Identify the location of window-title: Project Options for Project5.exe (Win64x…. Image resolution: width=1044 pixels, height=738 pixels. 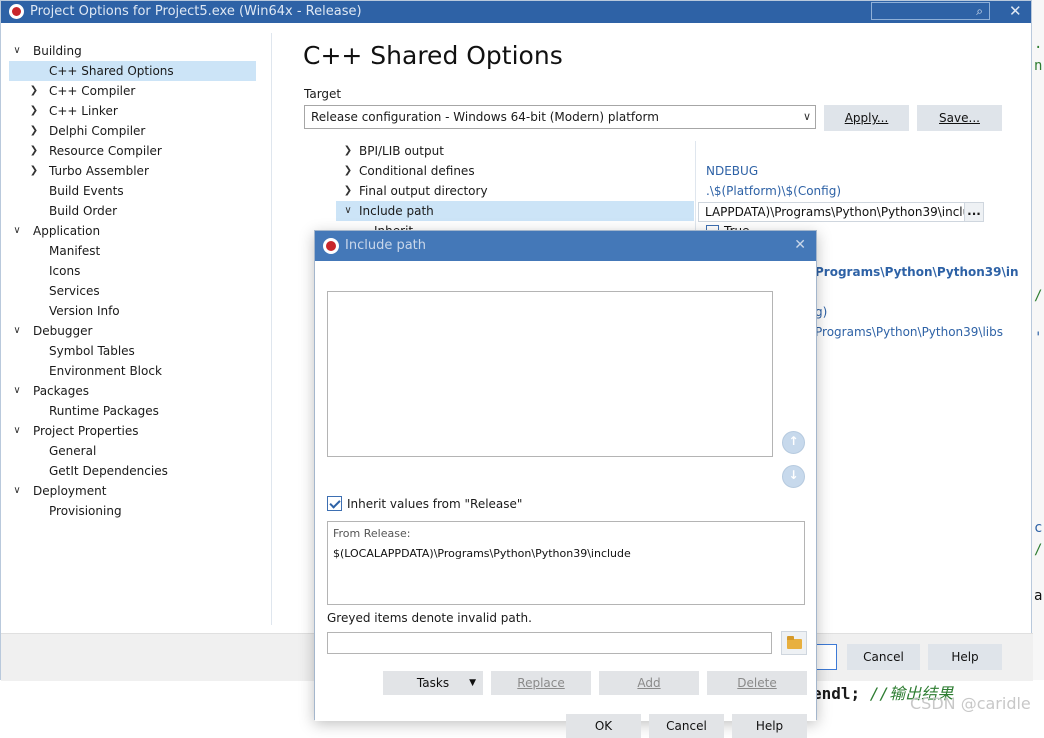
(196, 11).